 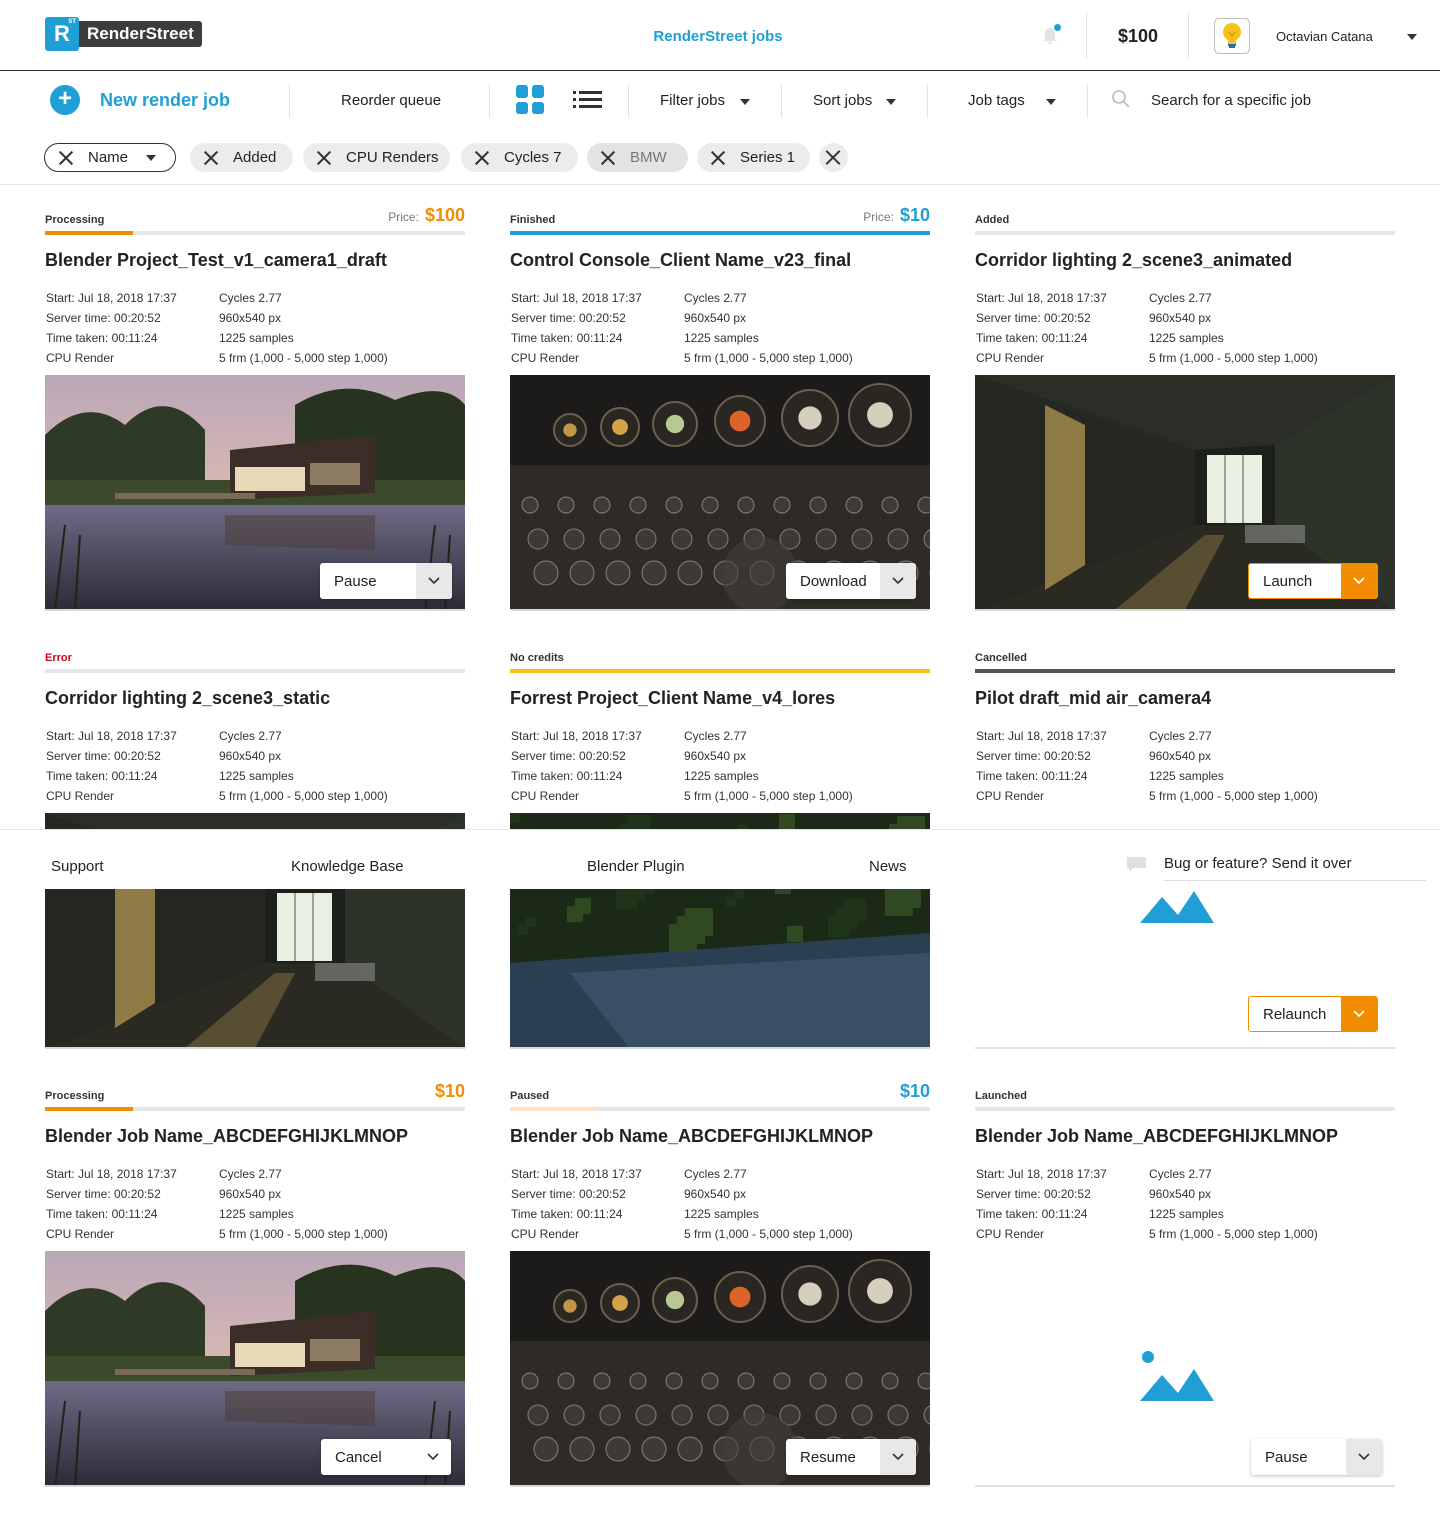 What do you see at coordinates (1001, 658) in the screenshot?
I see `status-label: Cancelled` at bounding box center [1001, 658].